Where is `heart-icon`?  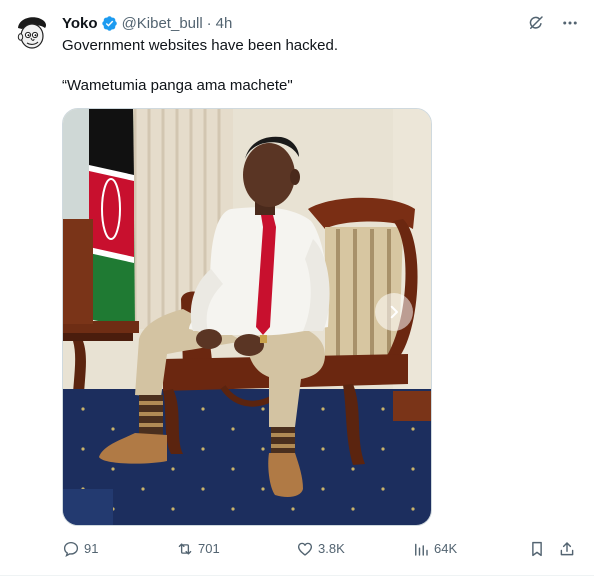
heart-icon is located at coordinates (305, 549).